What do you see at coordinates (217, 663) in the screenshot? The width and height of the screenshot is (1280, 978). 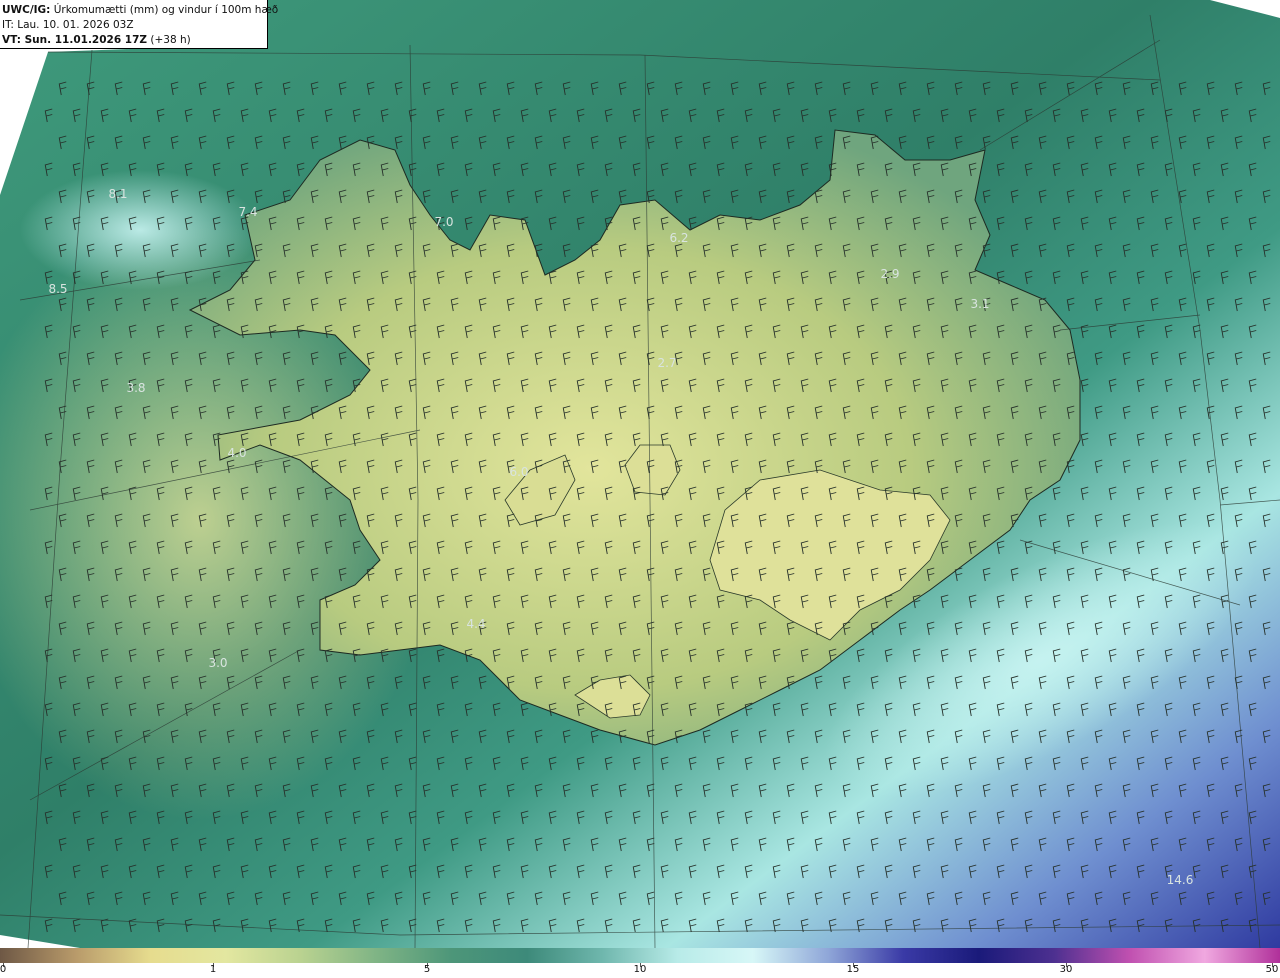 I see `value-label: 3.0` at bounding box center [217, 663].